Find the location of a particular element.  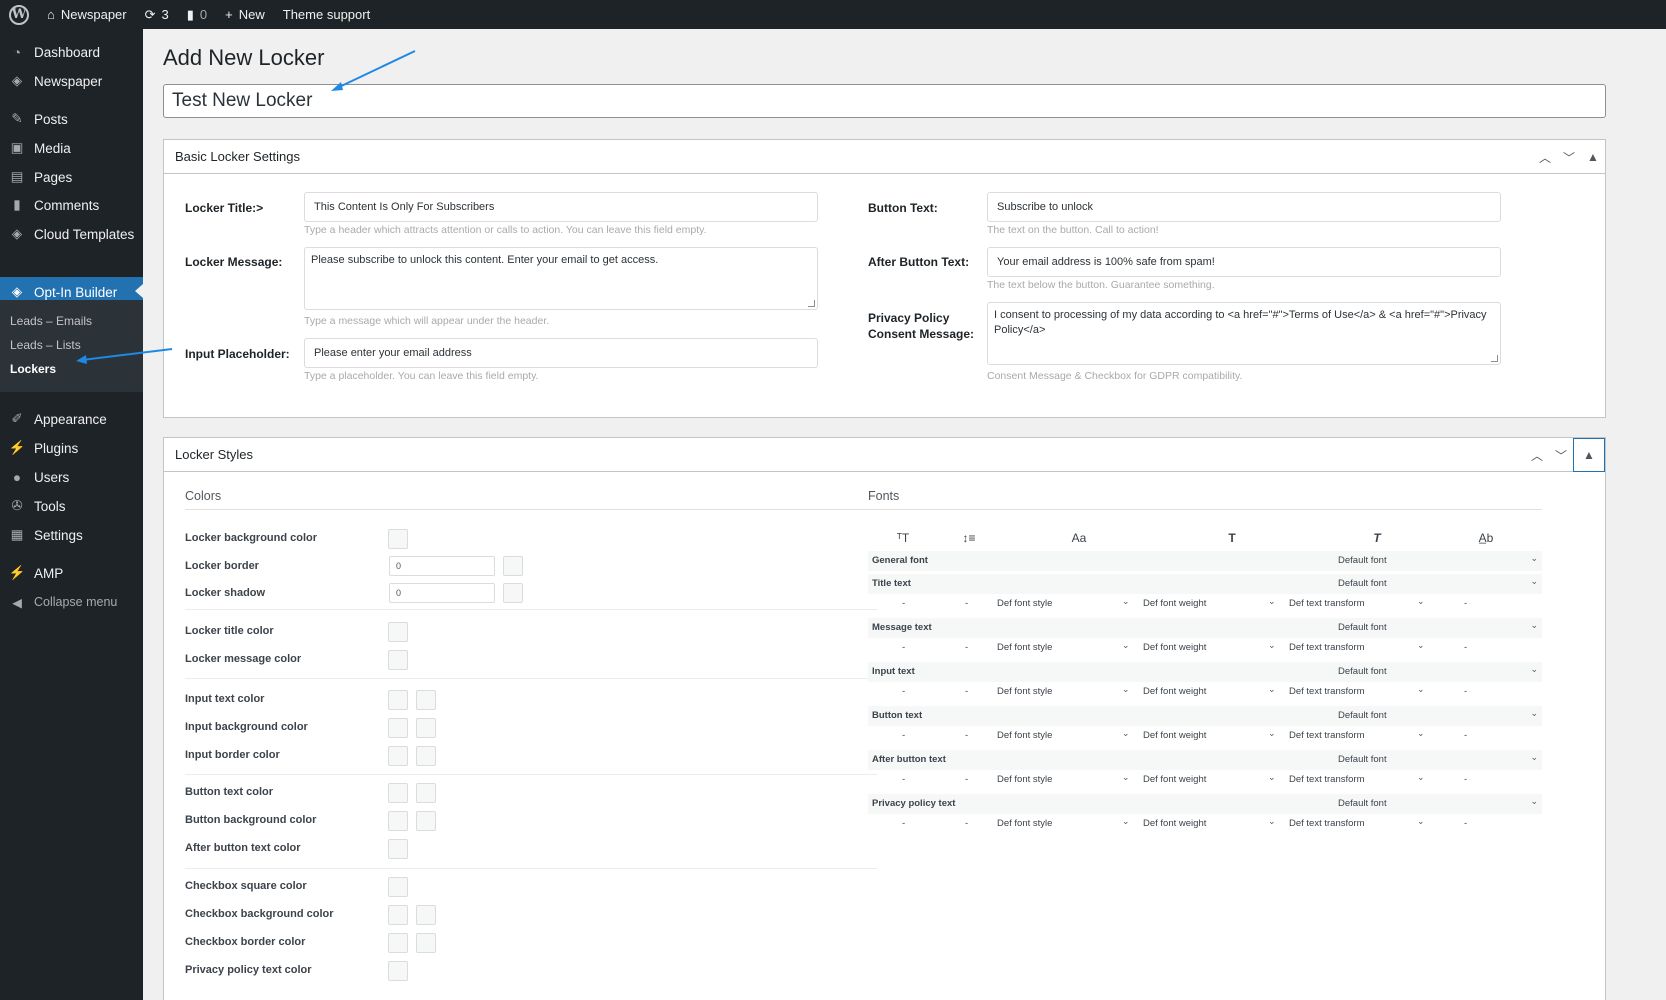

checkbox-square-color-swatch is located at coordinates (398, 887).